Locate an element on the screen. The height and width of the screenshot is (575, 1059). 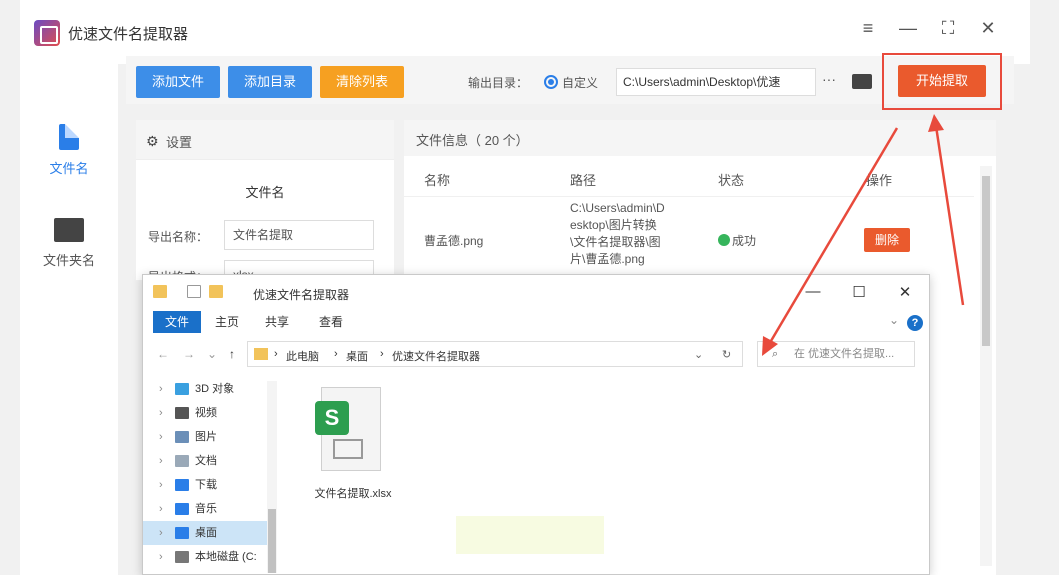
xlsx-file-icon: S is located at coordinates (348, 429).